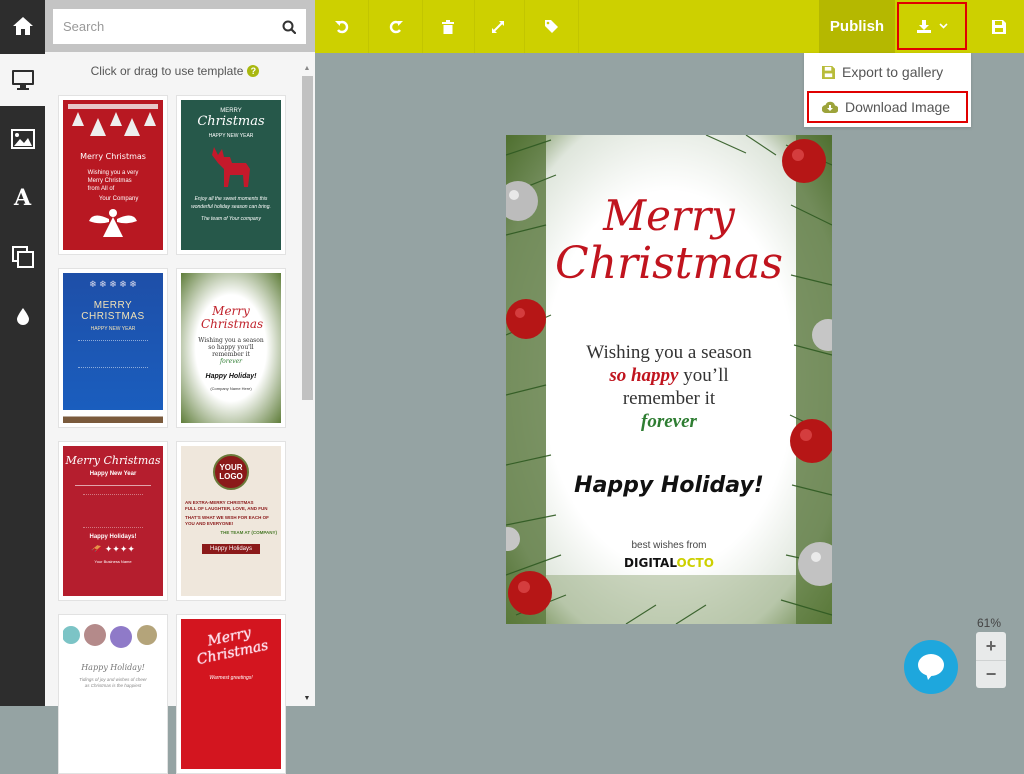 This screenshot has height=774, width=1024. What do you see at coordinates (943, 26) in the screenshot?
I see `chevron-down-icon` at bounding box center [943, 26].